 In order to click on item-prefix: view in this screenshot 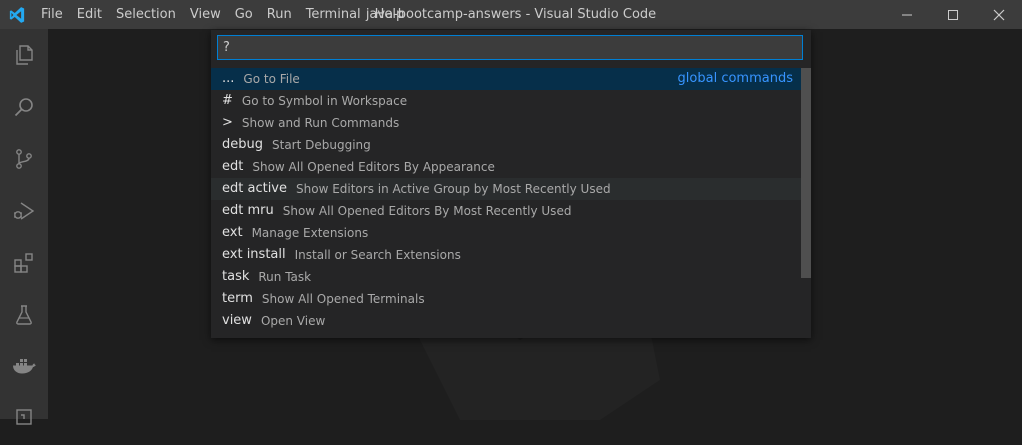, I will do `click(237, 320)`.